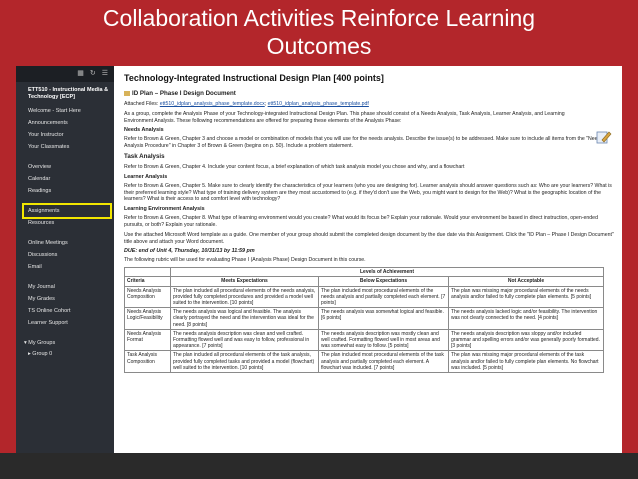 The width and height of the screenshot is (638, 479). Describe the element at coordinates (65, 111) in the screenshot. I see `sidebar-item-welcome: Welcome - Start Here` at that location.